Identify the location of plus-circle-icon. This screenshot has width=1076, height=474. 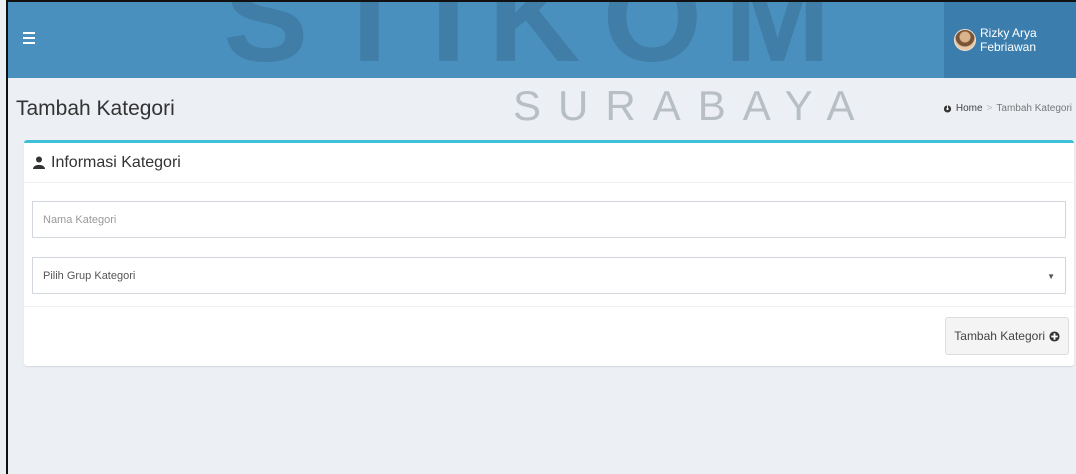
(1054, 336).